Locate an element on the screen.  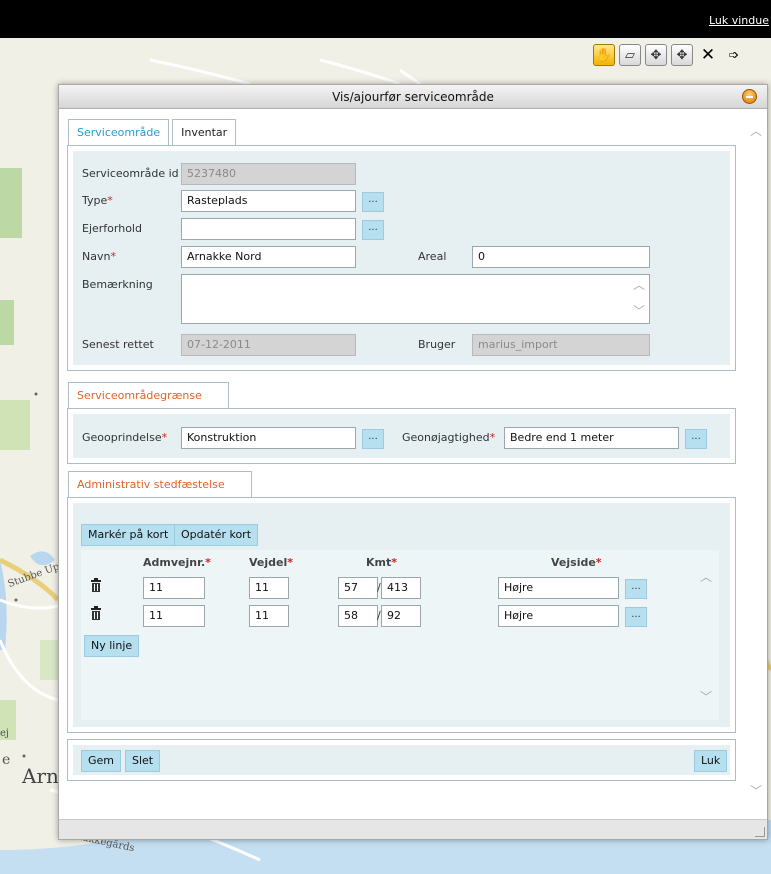
col-road-no: Admvejnr.* is located at coordinates (177, 562).